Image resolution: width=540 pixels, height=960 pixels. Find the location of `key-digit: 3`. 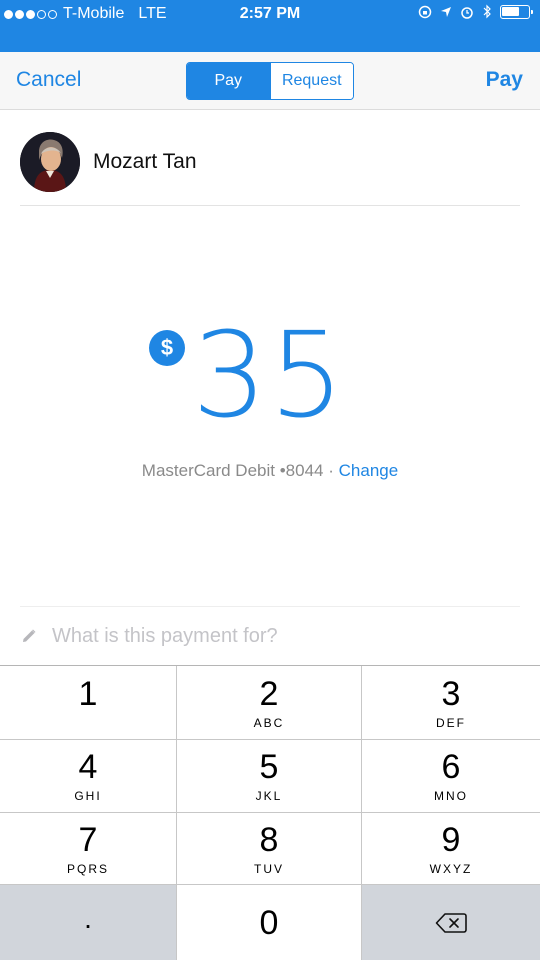

key-digit: 3 is located at coordinates (451, 693).